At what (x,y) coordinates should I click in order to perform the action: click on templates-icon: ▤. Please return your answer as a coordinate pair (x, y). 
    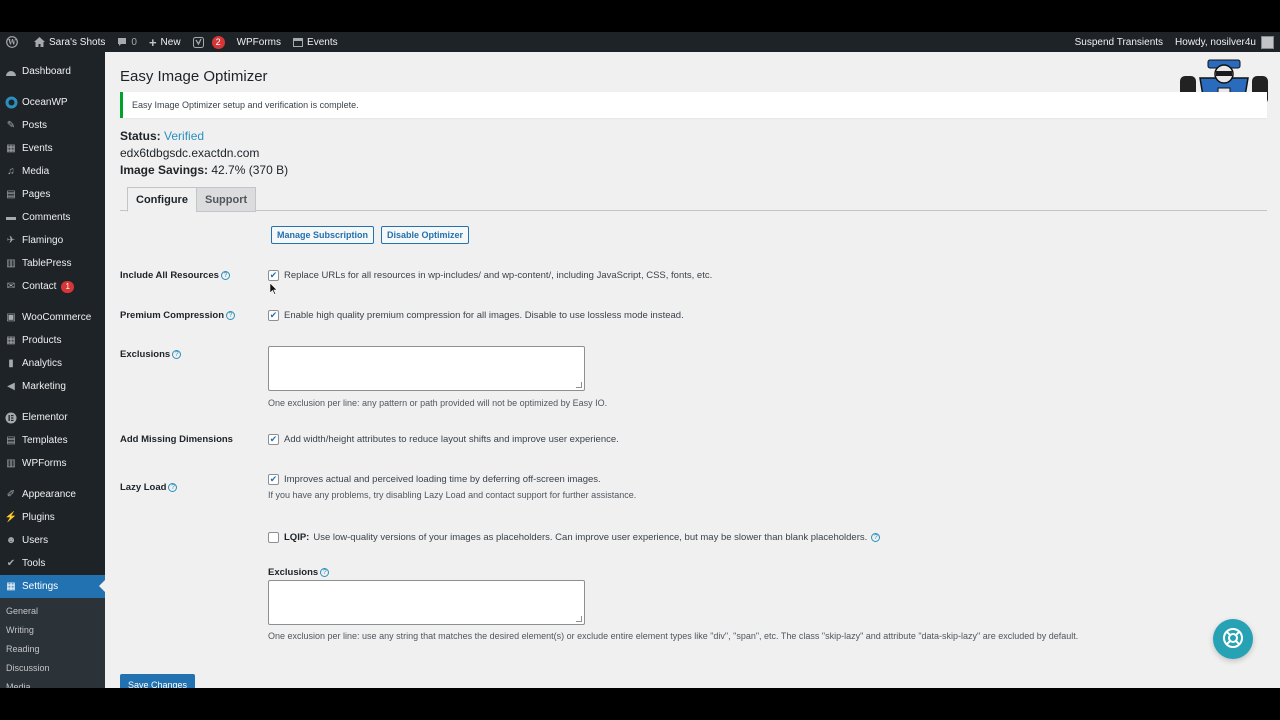
    Looking at the image, I should click on (11, 440).